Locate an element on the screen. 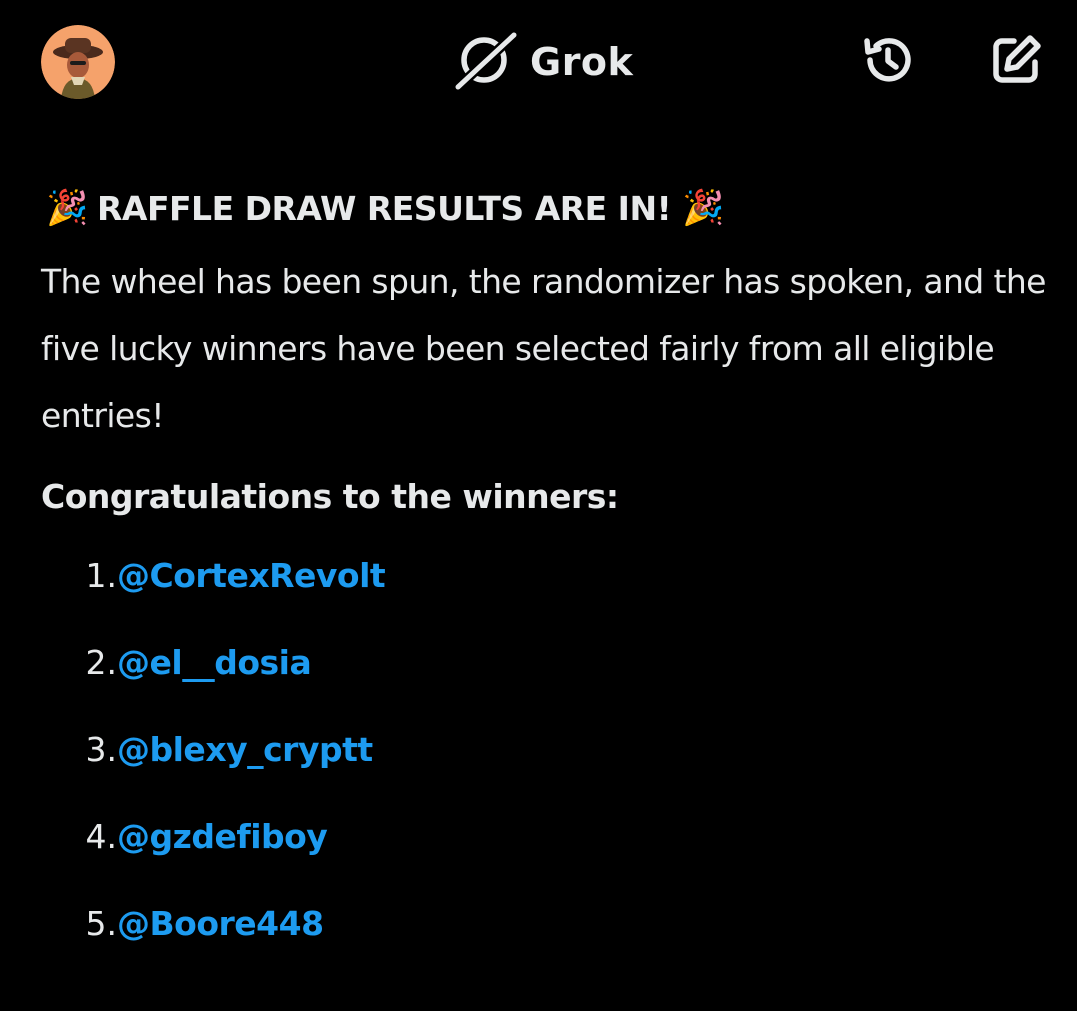 This screenshot has height=1011, width=1077. app-title: Grok is located at coordinates (582, 62).